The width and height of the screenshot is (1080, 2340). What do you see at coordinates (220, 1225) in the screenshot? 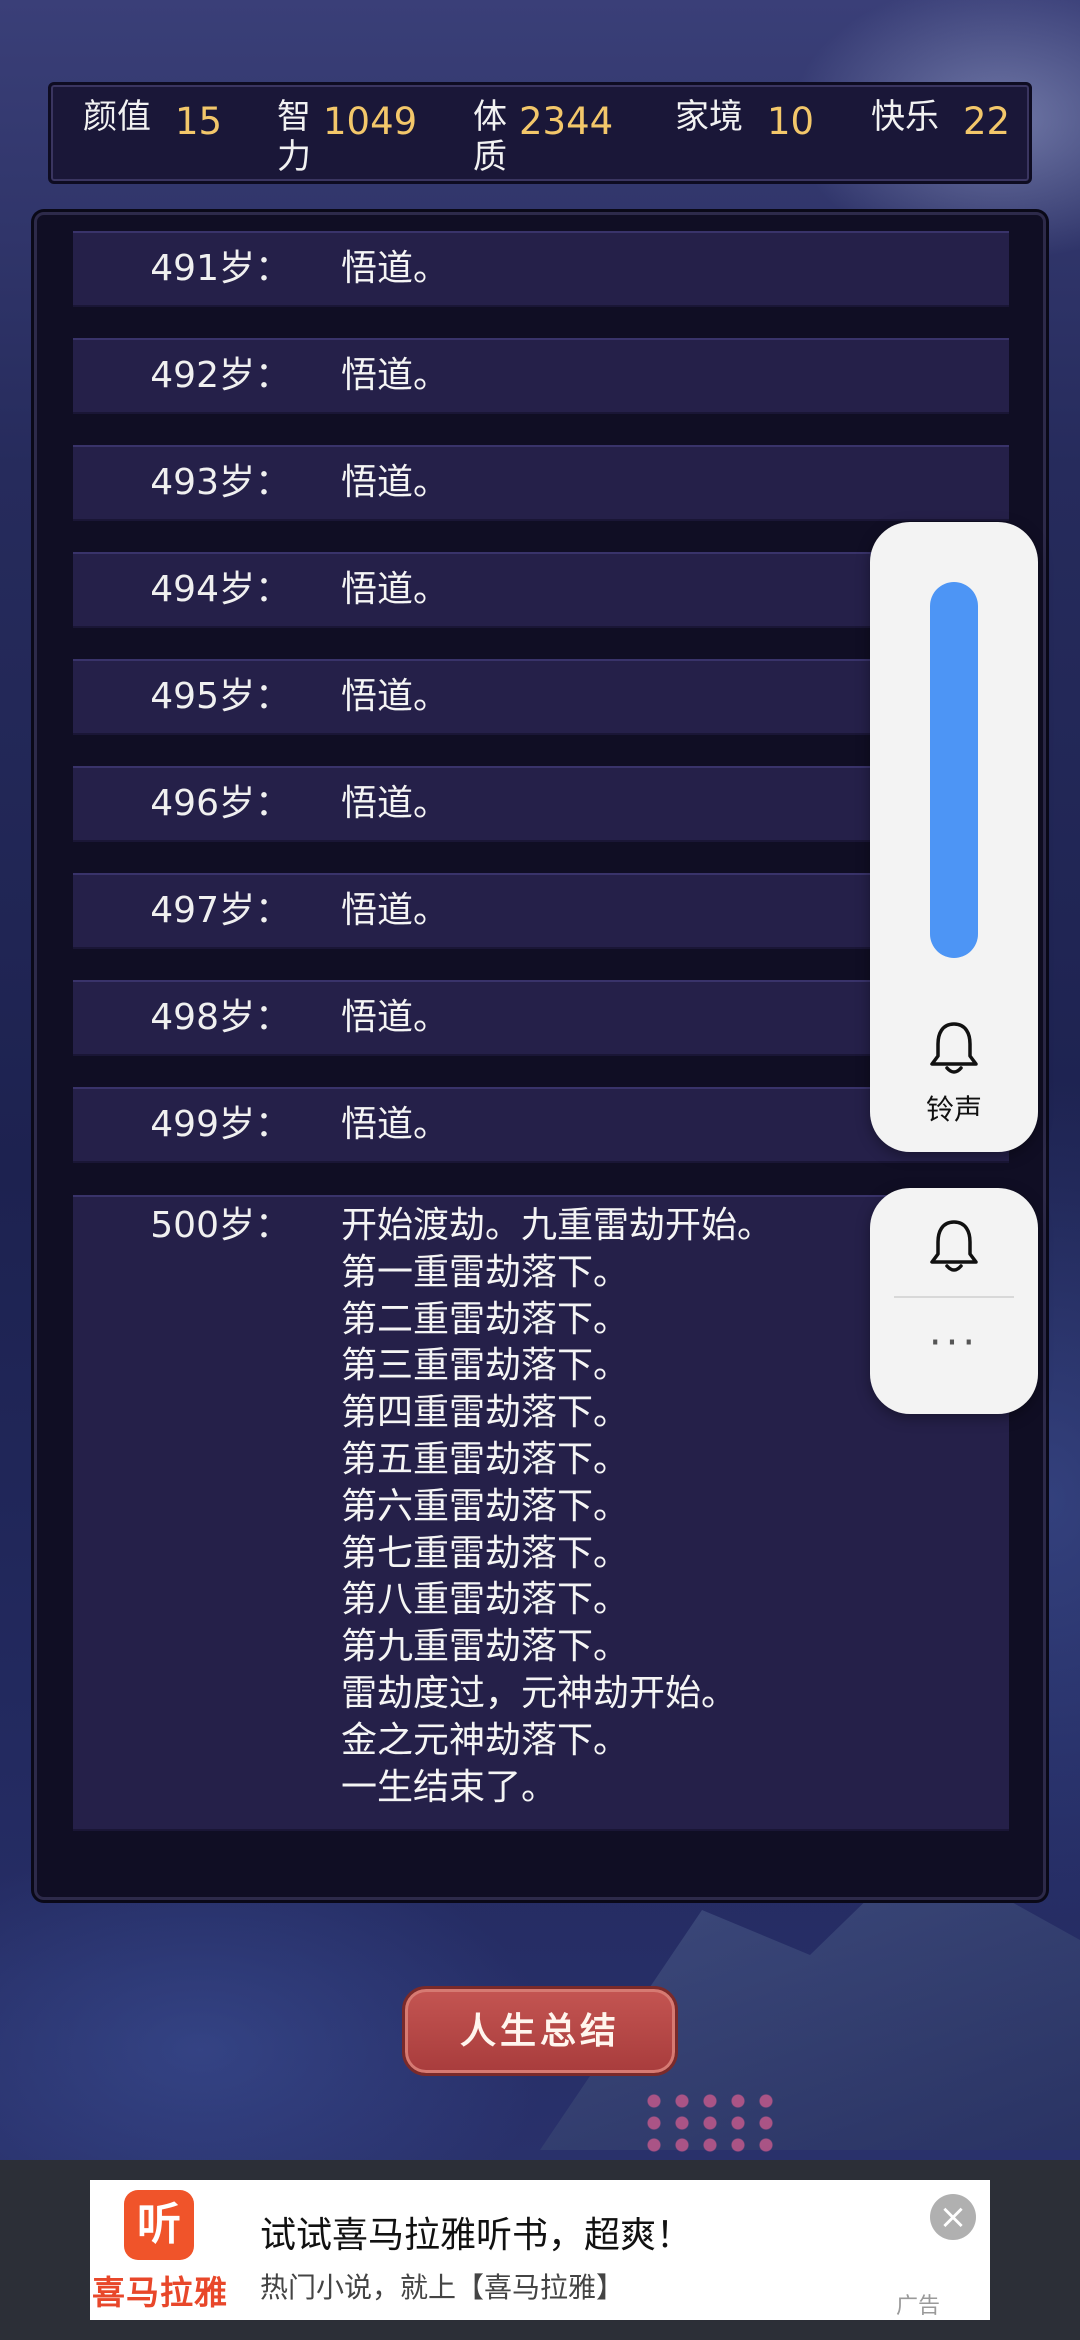
I see `log-age: 500岁：` at bounding box center [220, 1225].